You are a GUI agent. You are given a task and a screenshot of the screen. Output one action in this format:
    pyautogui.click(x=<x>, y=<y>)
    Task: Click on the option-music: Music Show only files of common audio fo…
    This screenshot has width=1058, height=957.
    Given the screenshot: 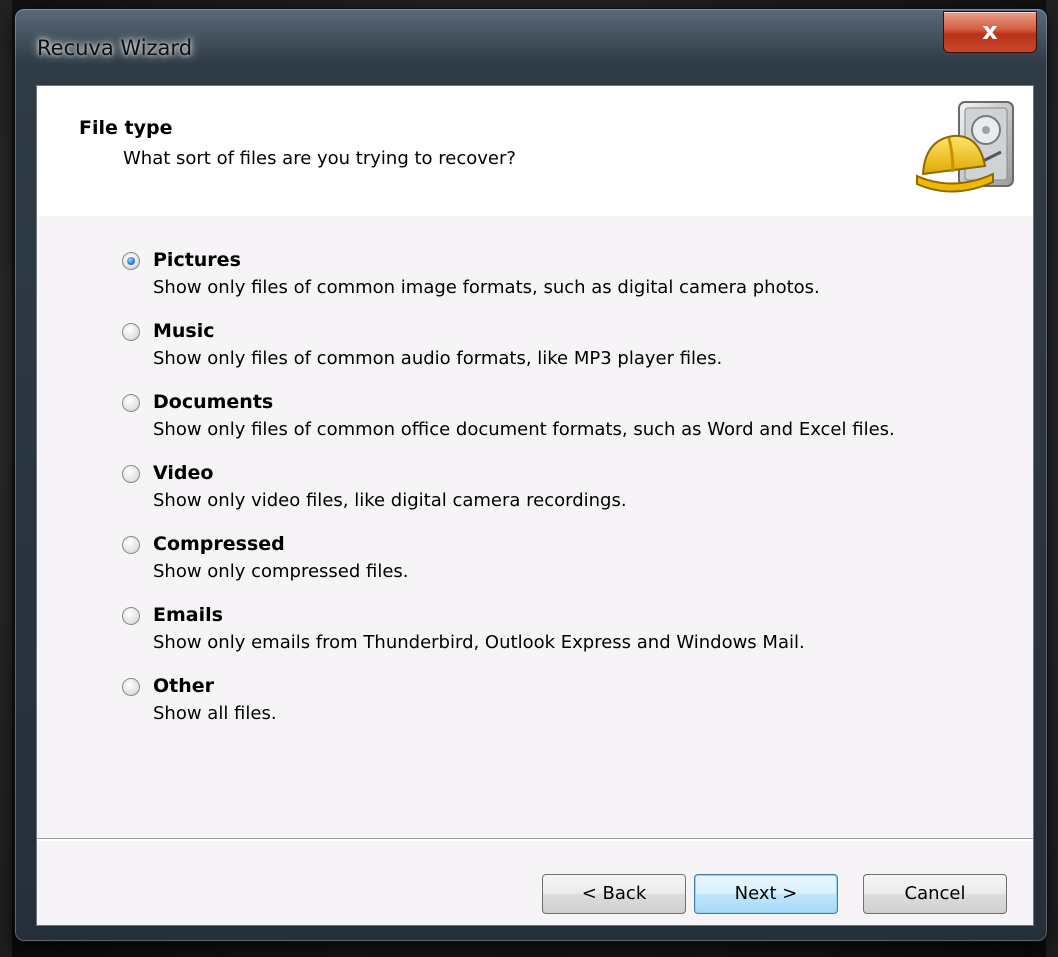 What is the action you would take?
    pyautogui.click(x=562, y=355)
    